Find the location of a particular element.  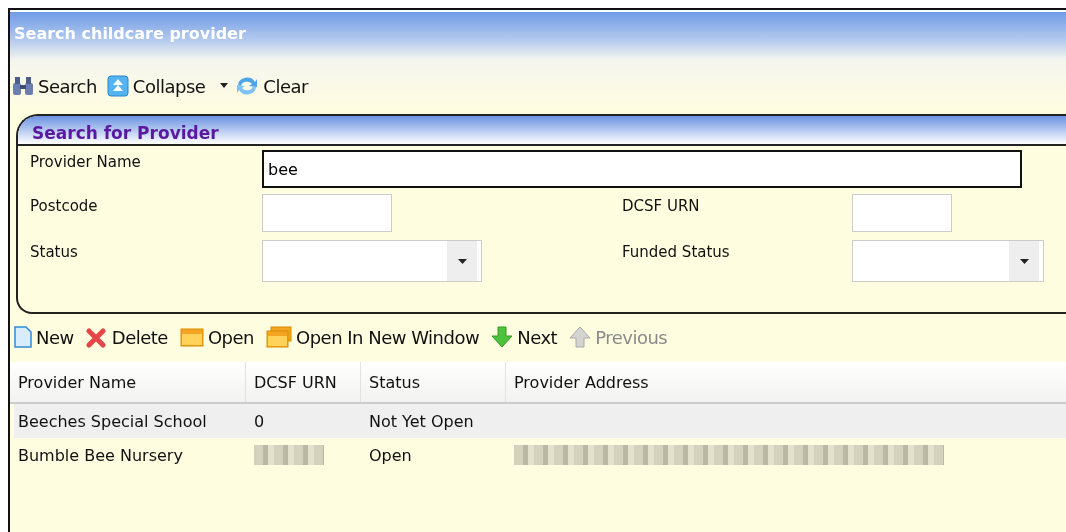

panel-title: Search for Provider is located at coordinates (125, 133).